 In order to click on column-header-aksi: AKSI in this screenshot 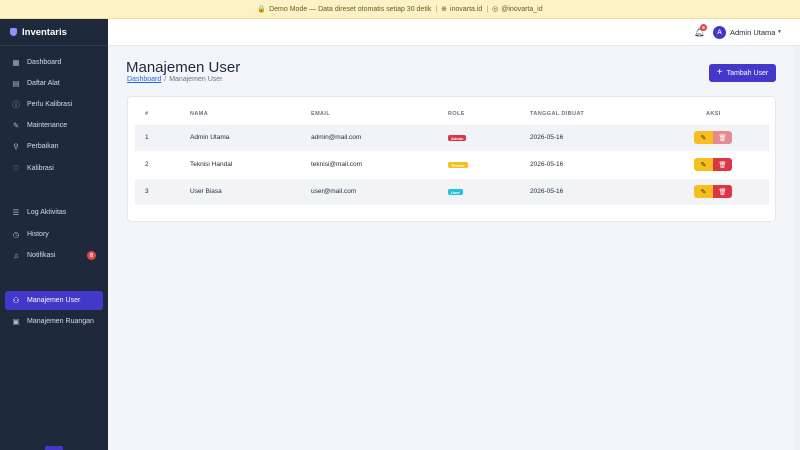, I will do `click(713, 114)`.